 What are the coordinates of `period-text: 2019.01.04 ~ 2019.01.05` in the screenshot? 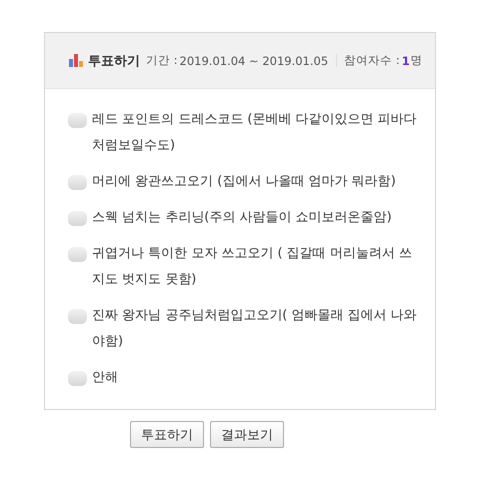 It's located at (254, 61).